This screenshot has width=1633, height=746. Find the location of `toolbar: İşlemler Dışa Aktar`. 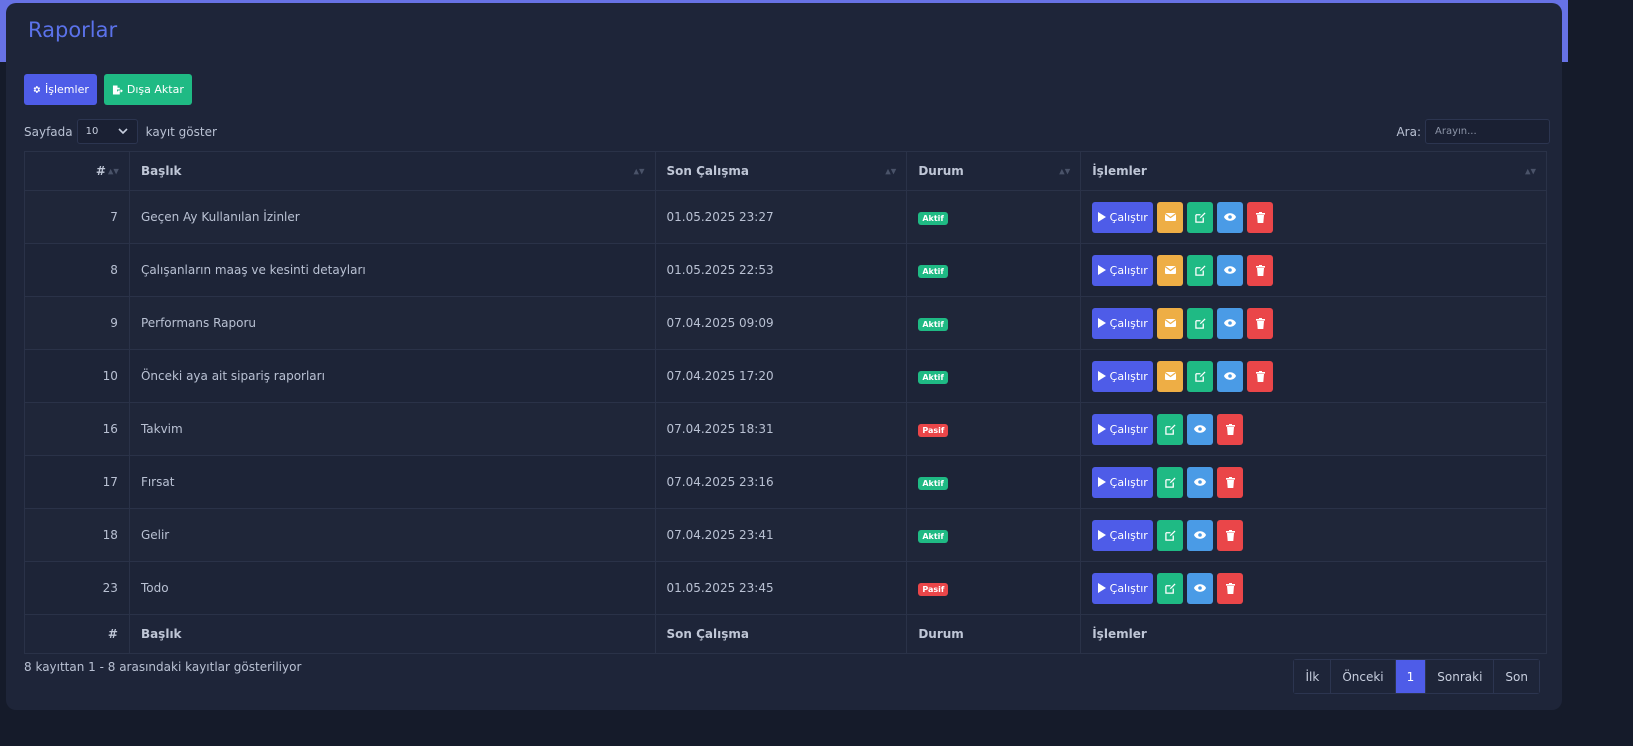

toolbar: İşlemler Dışa Aktar is located at coordinates (108, 89).